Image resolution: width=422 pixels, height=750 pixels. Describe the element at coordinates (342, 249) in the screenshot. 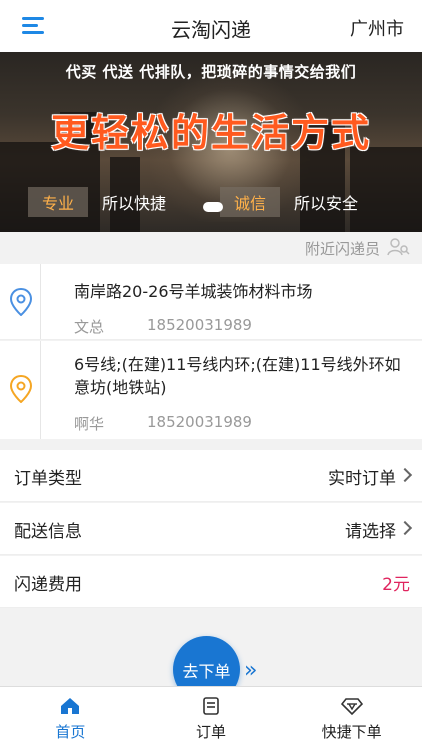

I see `nearby-couriers-label: 附近闪递员` at that location.